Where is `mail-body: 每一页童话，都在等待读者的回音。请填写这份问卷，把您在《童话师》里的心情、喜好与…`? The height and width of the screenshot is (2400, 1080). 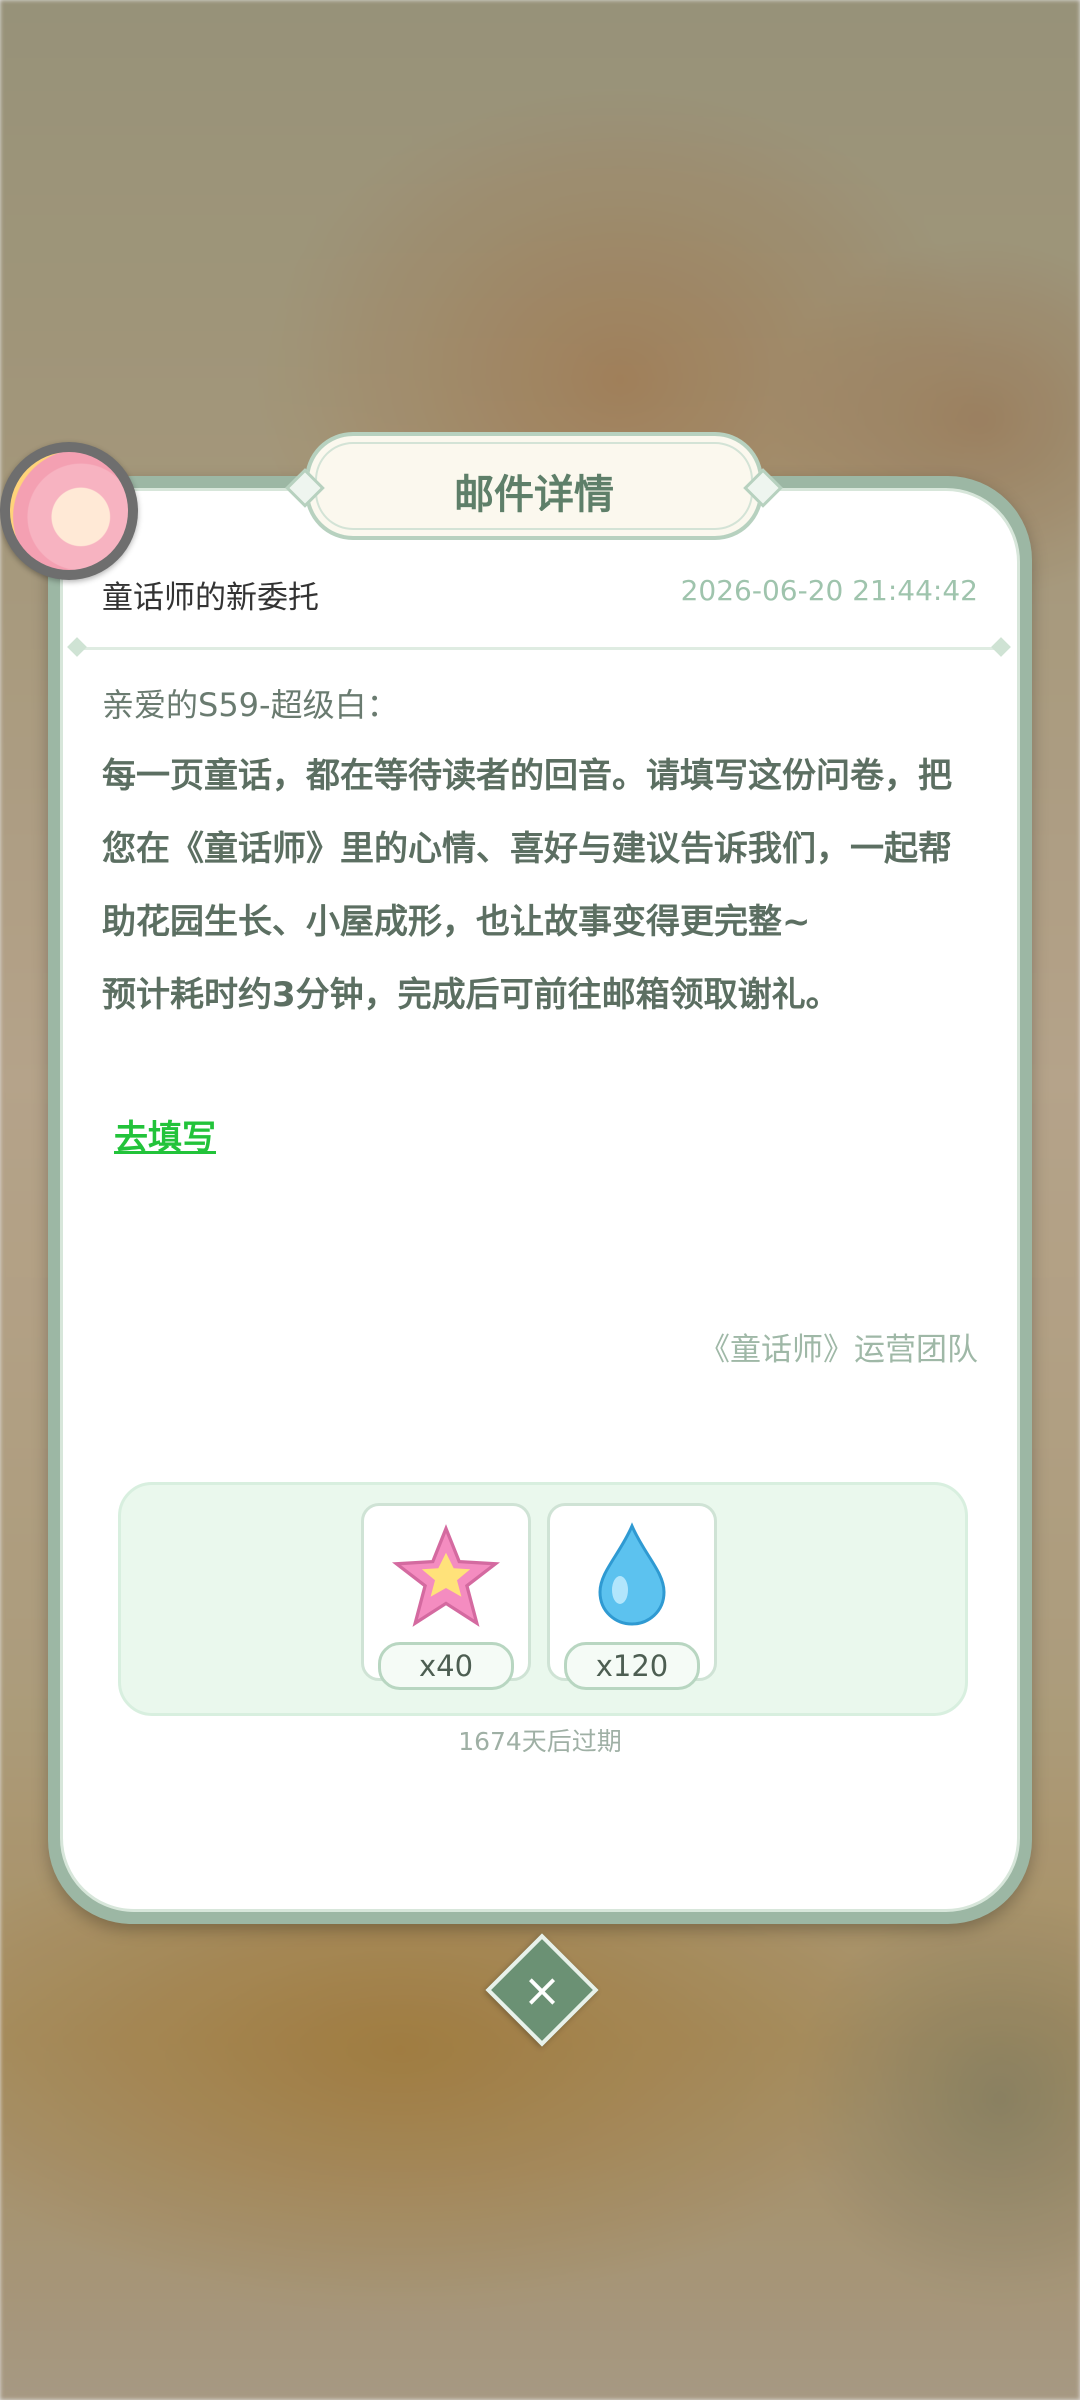
mail-body: 每一页童话，都在等待读者的回音。请填写这份问卷，把您在《童话师》里的心情、喜好与… is located at coordinates (537, 886).